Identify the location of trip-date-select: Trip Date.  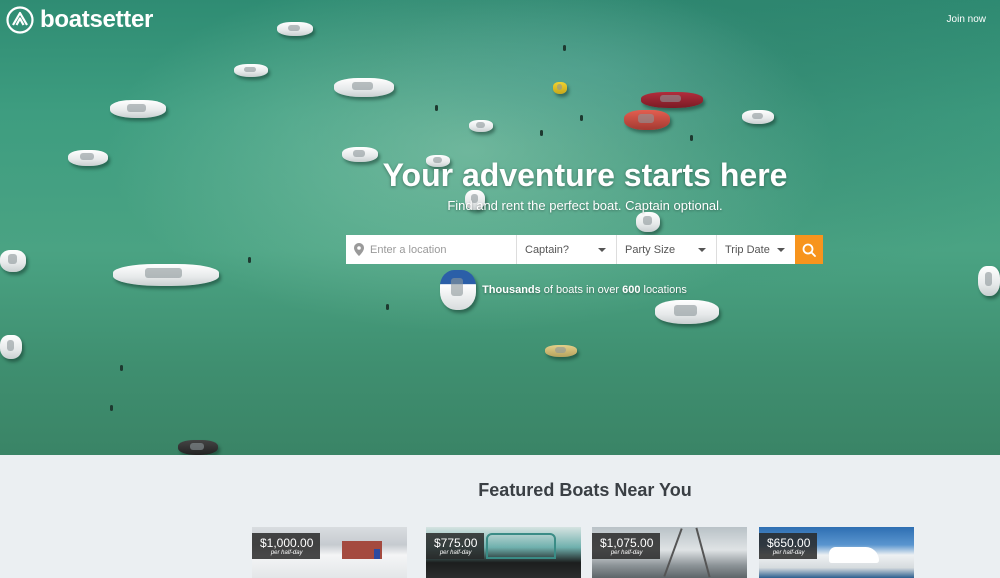
(756, 249).